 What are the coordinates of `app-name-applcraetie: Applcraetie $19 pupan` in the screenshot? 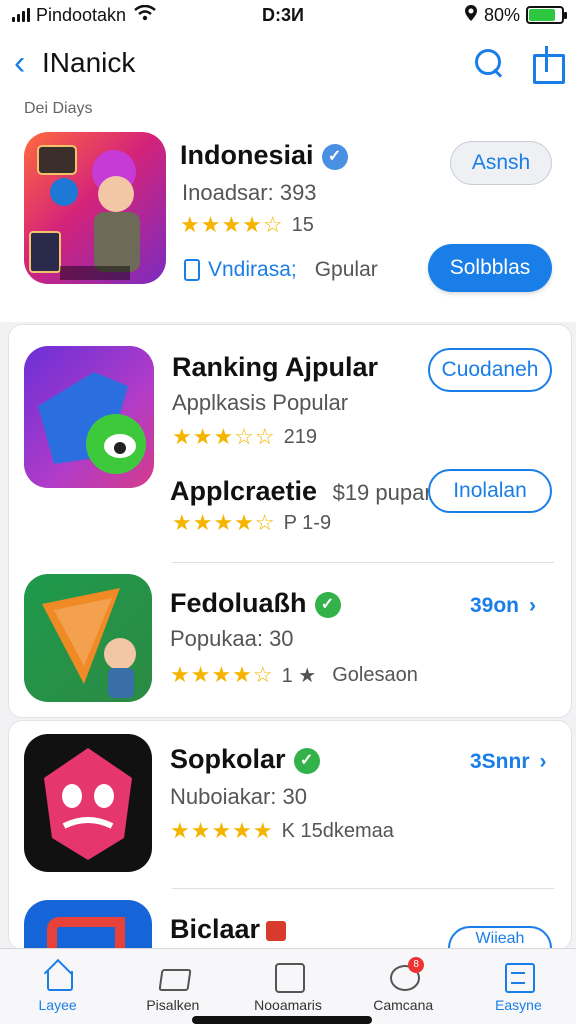 It's located at (303, 491).